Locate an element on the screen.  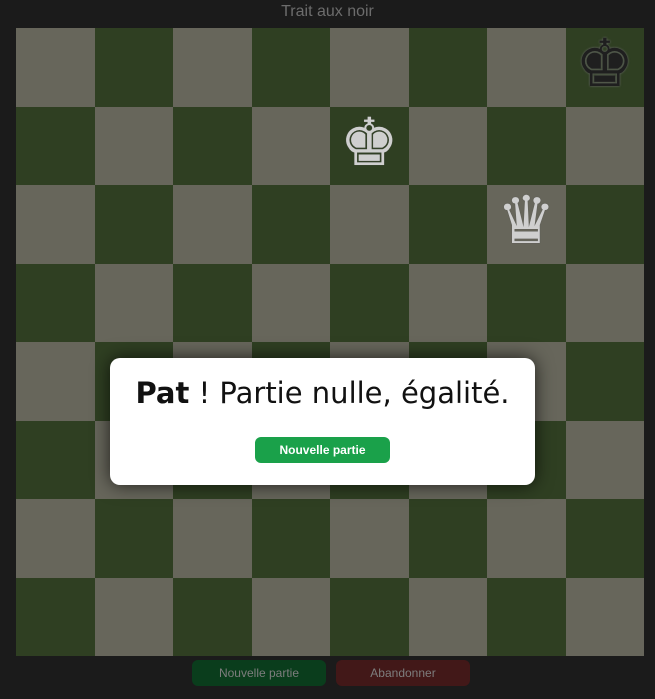
square-f7 is located at coordinates (447, 145).